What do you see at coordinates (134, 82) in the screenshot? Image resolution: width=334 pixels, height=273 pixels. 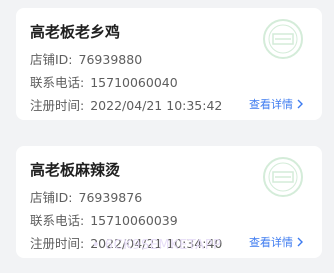 I see `phone-value: 15710060040` at bounding box center [134, 82].